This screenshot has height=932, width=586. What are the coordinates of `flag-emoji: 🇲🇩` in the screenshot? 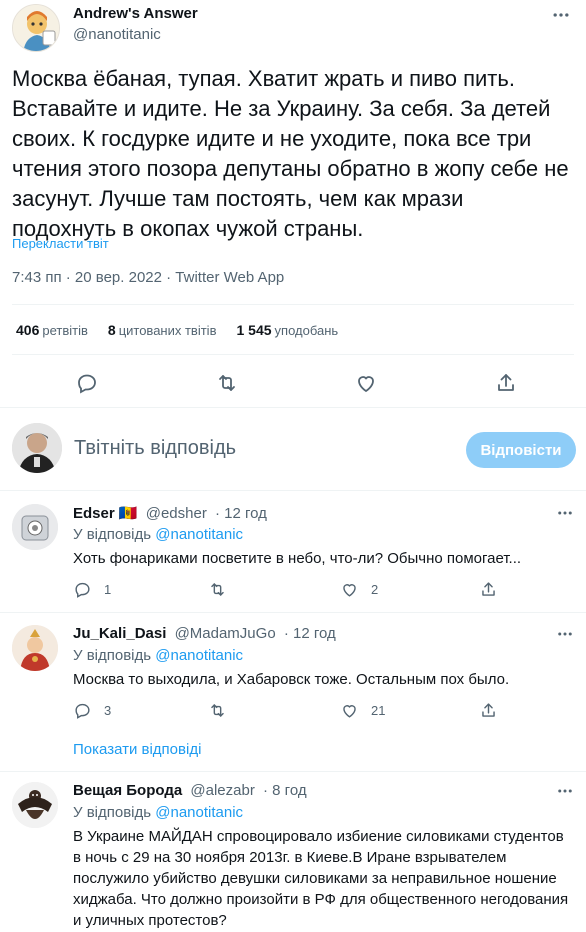 It's located at (128, 513).